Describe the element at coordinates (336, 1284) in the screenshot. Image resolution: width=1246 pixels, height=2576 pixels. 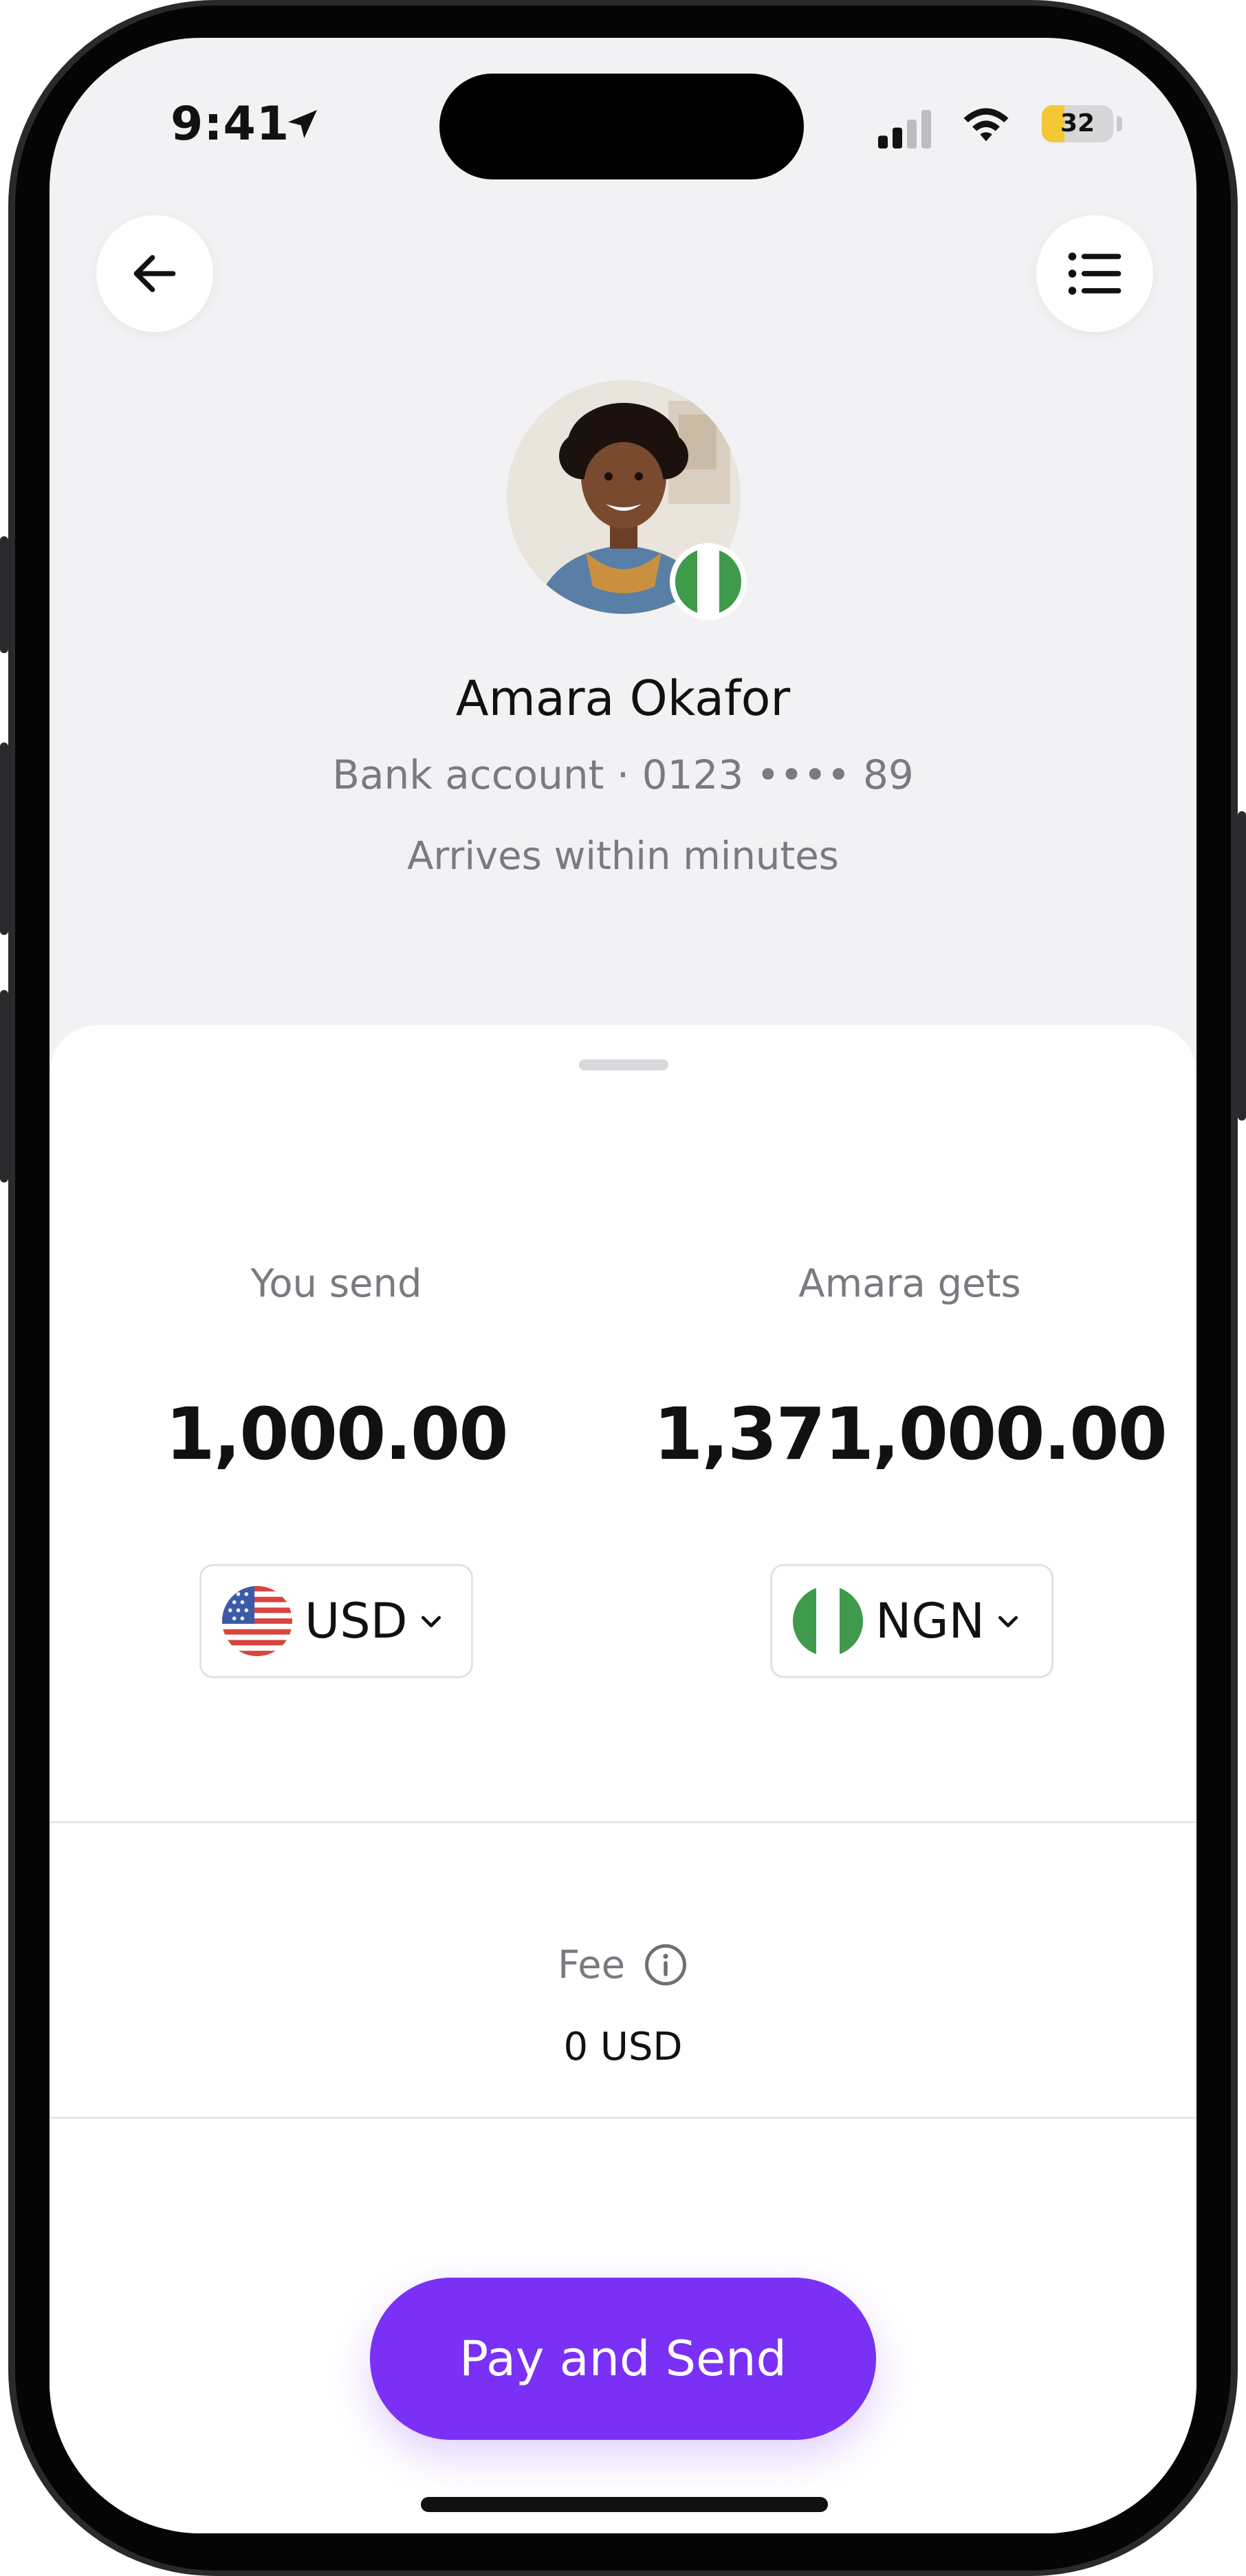
I see `send-label: You send` at that location.